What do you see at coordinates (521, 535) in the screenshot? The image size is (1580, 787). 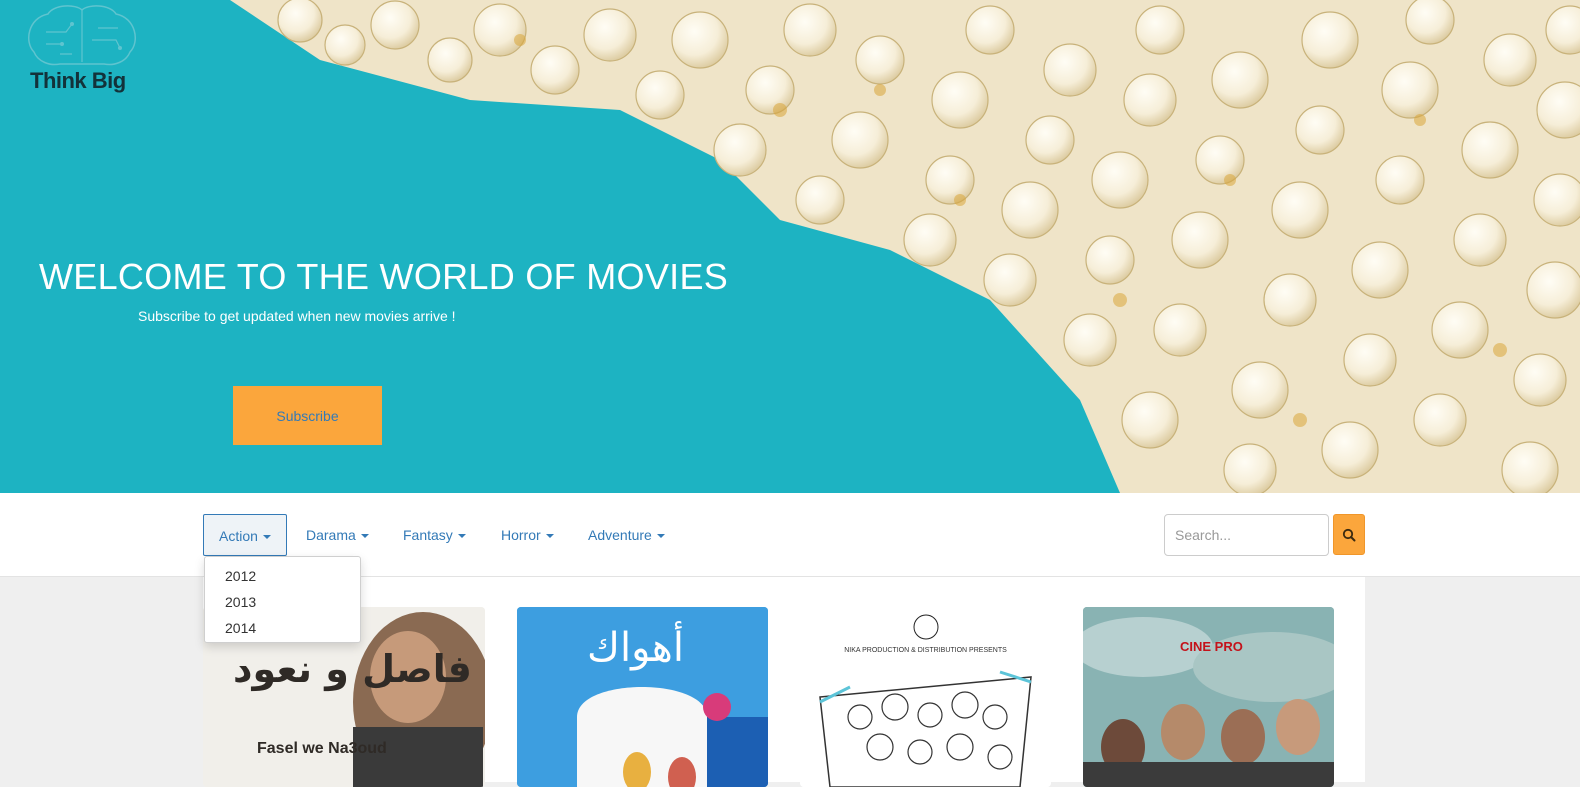 I see `nav-item-label: Horror` at bounding box center [521, 535].